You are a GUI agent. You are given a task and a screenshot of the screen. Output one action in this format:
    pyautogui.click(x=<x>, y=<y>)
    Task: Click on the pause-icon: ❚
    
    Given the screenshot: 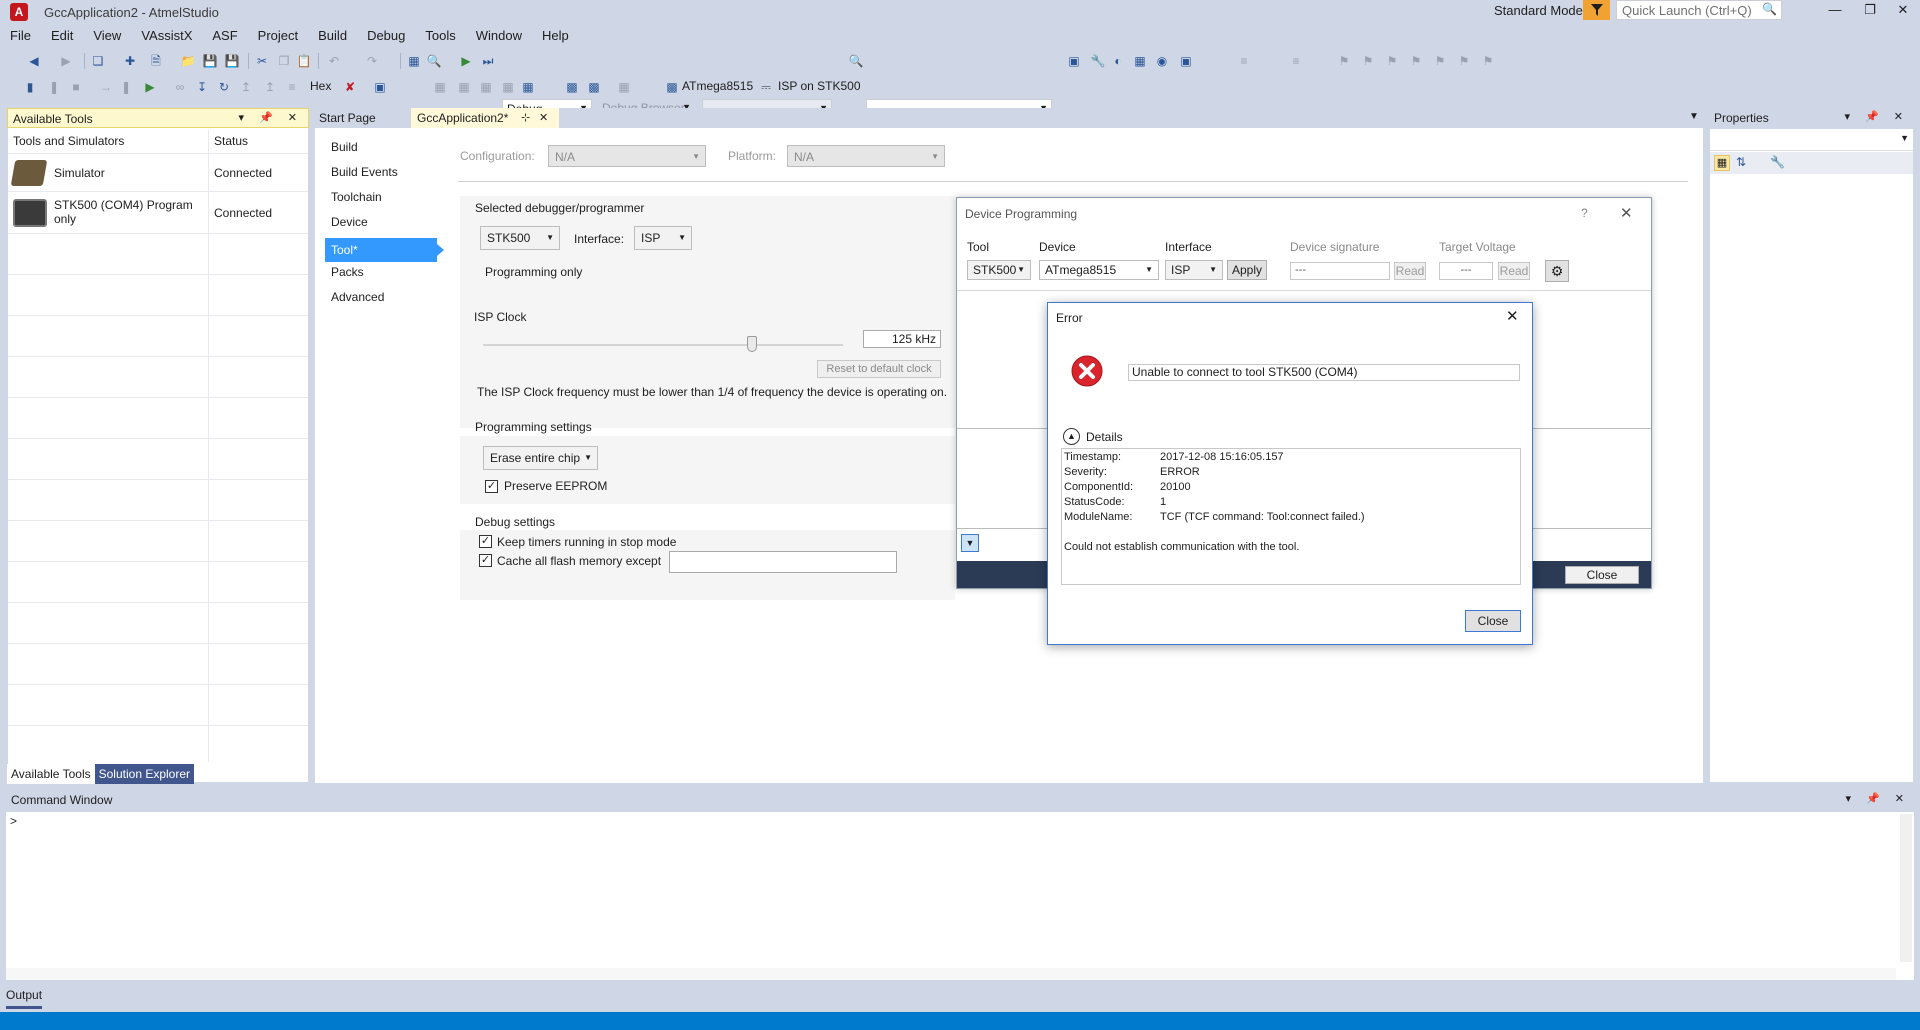 What is the action you would take?
    pyautogui.click(x=54, y=87)
    